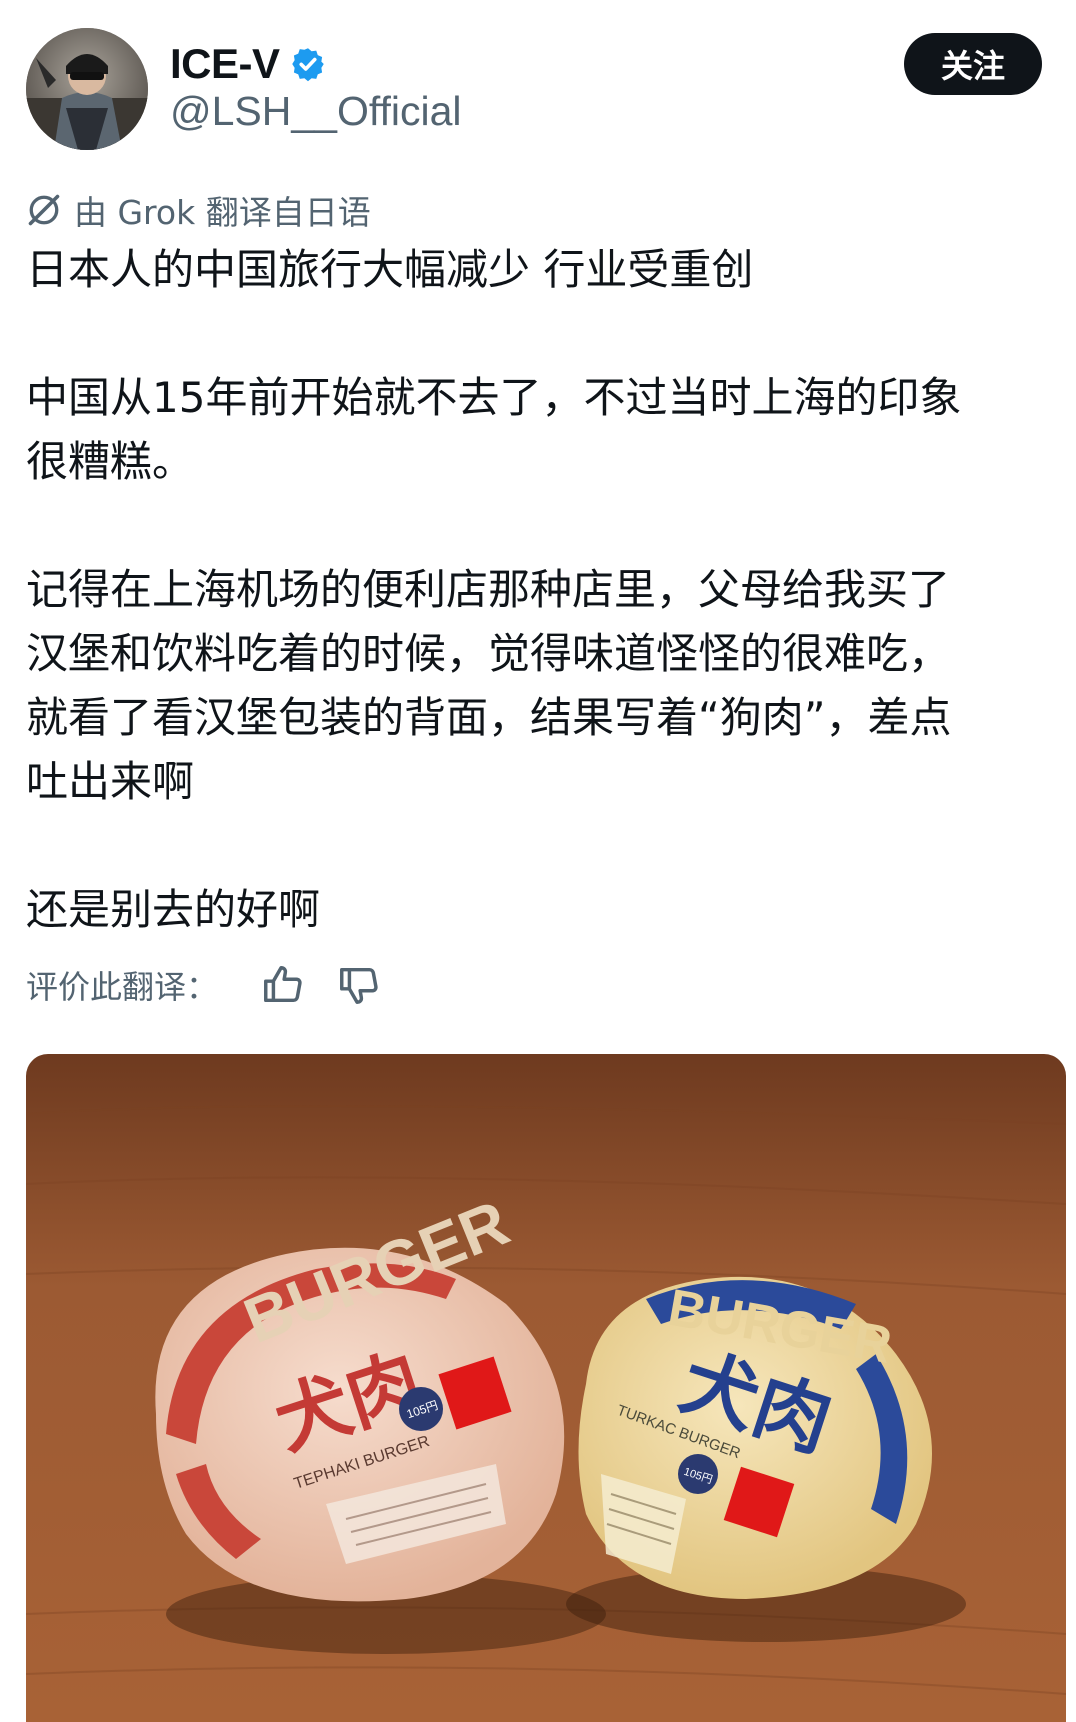 This screenshot has height=1722, width=1076. Describe the element at coordinates (283, 985) in the screenshot. I see `thumbs-up-icon` at that location.